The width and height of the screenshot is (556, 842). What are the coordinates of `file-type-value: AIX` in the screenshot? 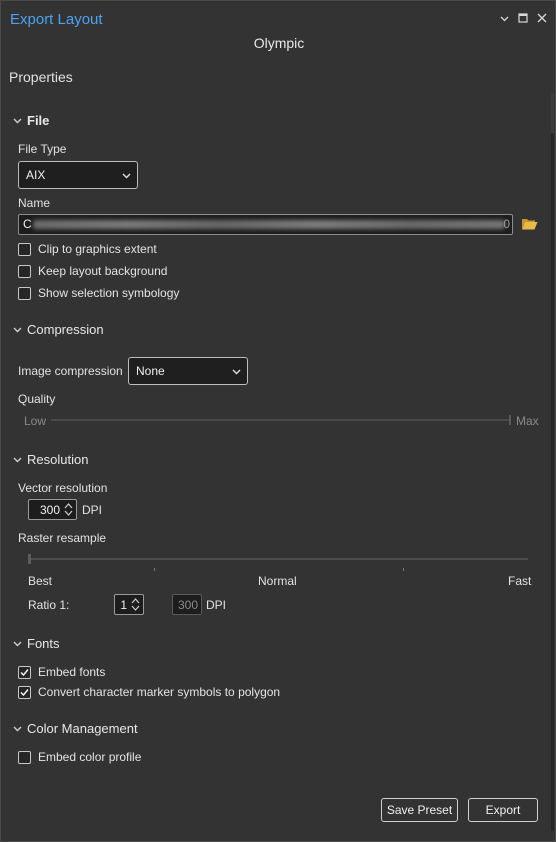 It's located at (36, 175).